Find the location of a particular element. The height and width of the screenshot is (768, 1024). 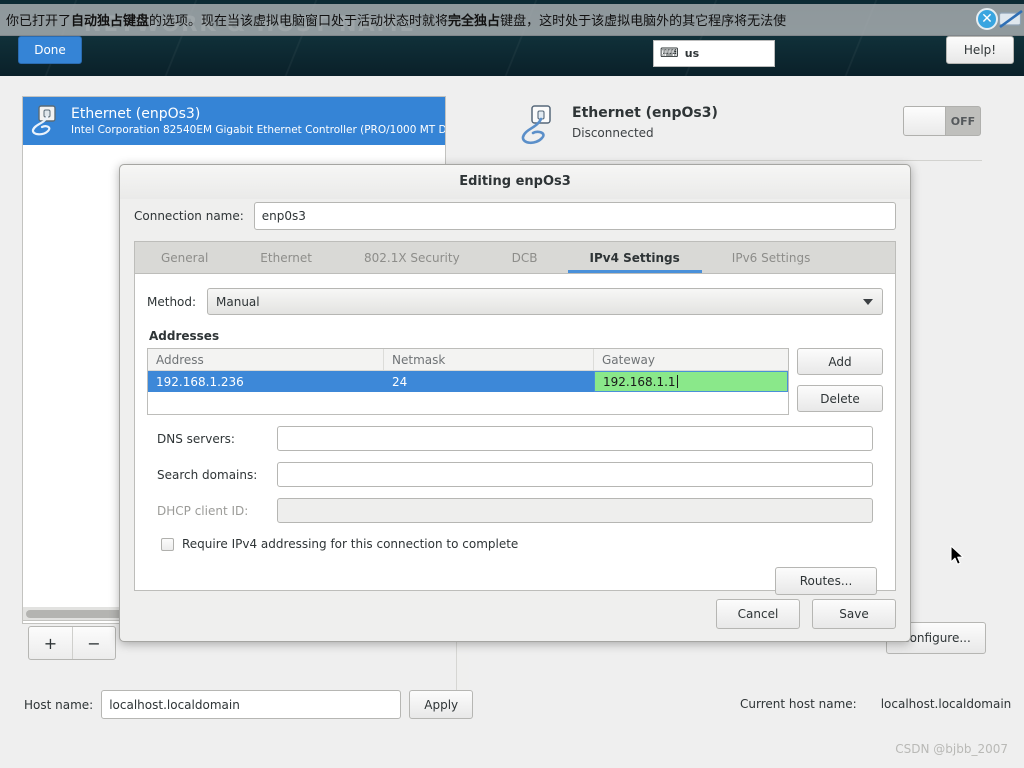

toast-text-2: 的选项。现在当该虚拟电脑窗口处于活动状态时就将 is located at coordinates (299, 21).